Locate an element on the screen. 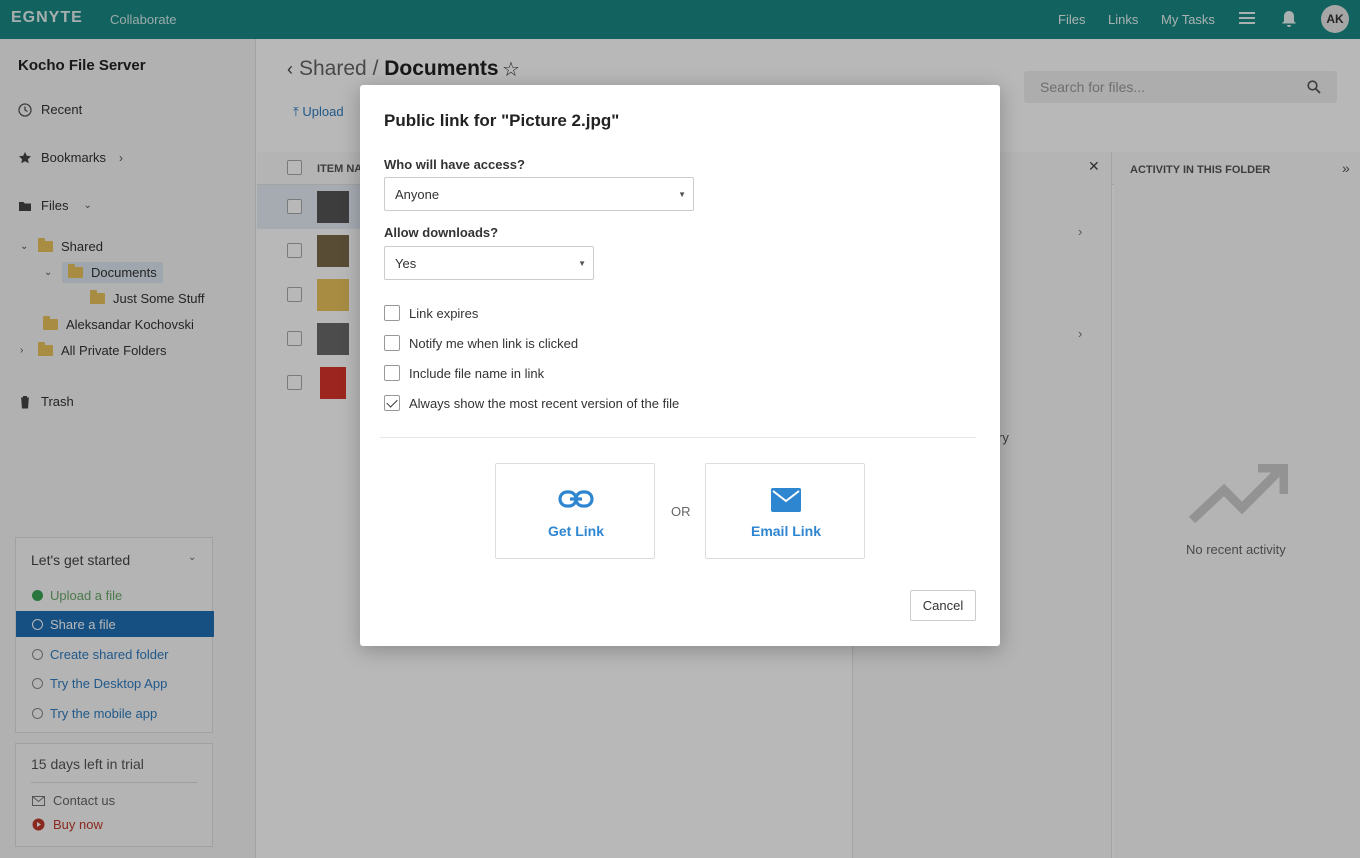  access-value: Anyone is located at coordinates (417, 194).